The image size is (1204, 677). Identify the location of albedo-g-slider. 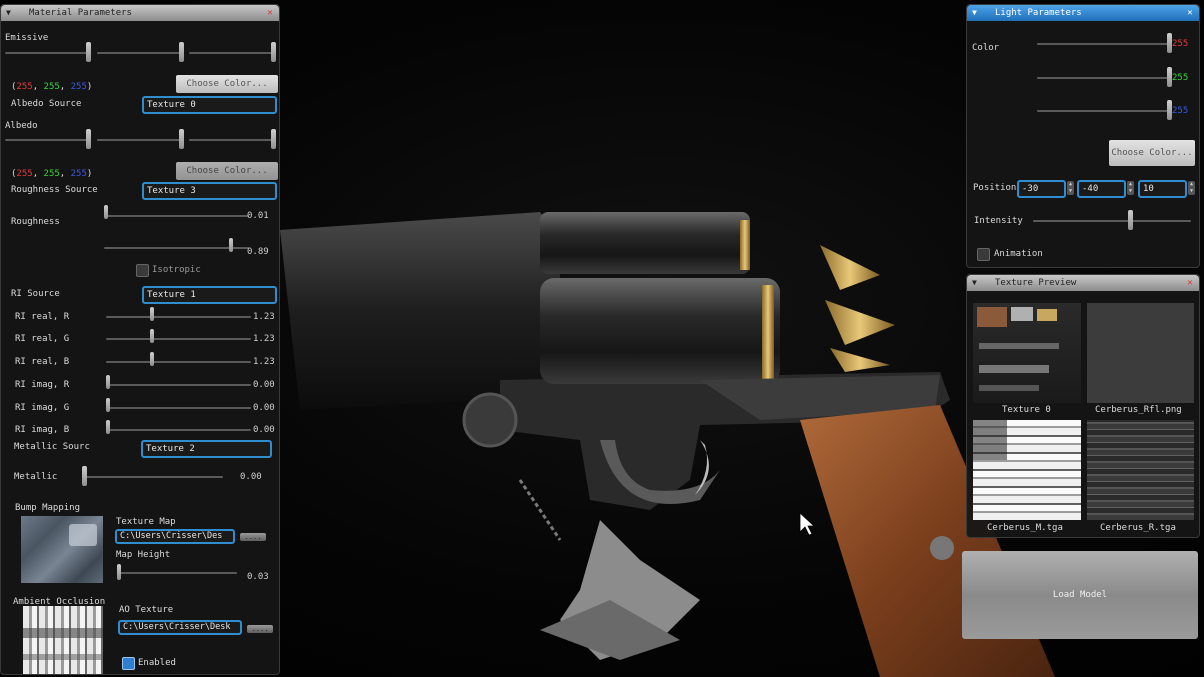
(140, 140).